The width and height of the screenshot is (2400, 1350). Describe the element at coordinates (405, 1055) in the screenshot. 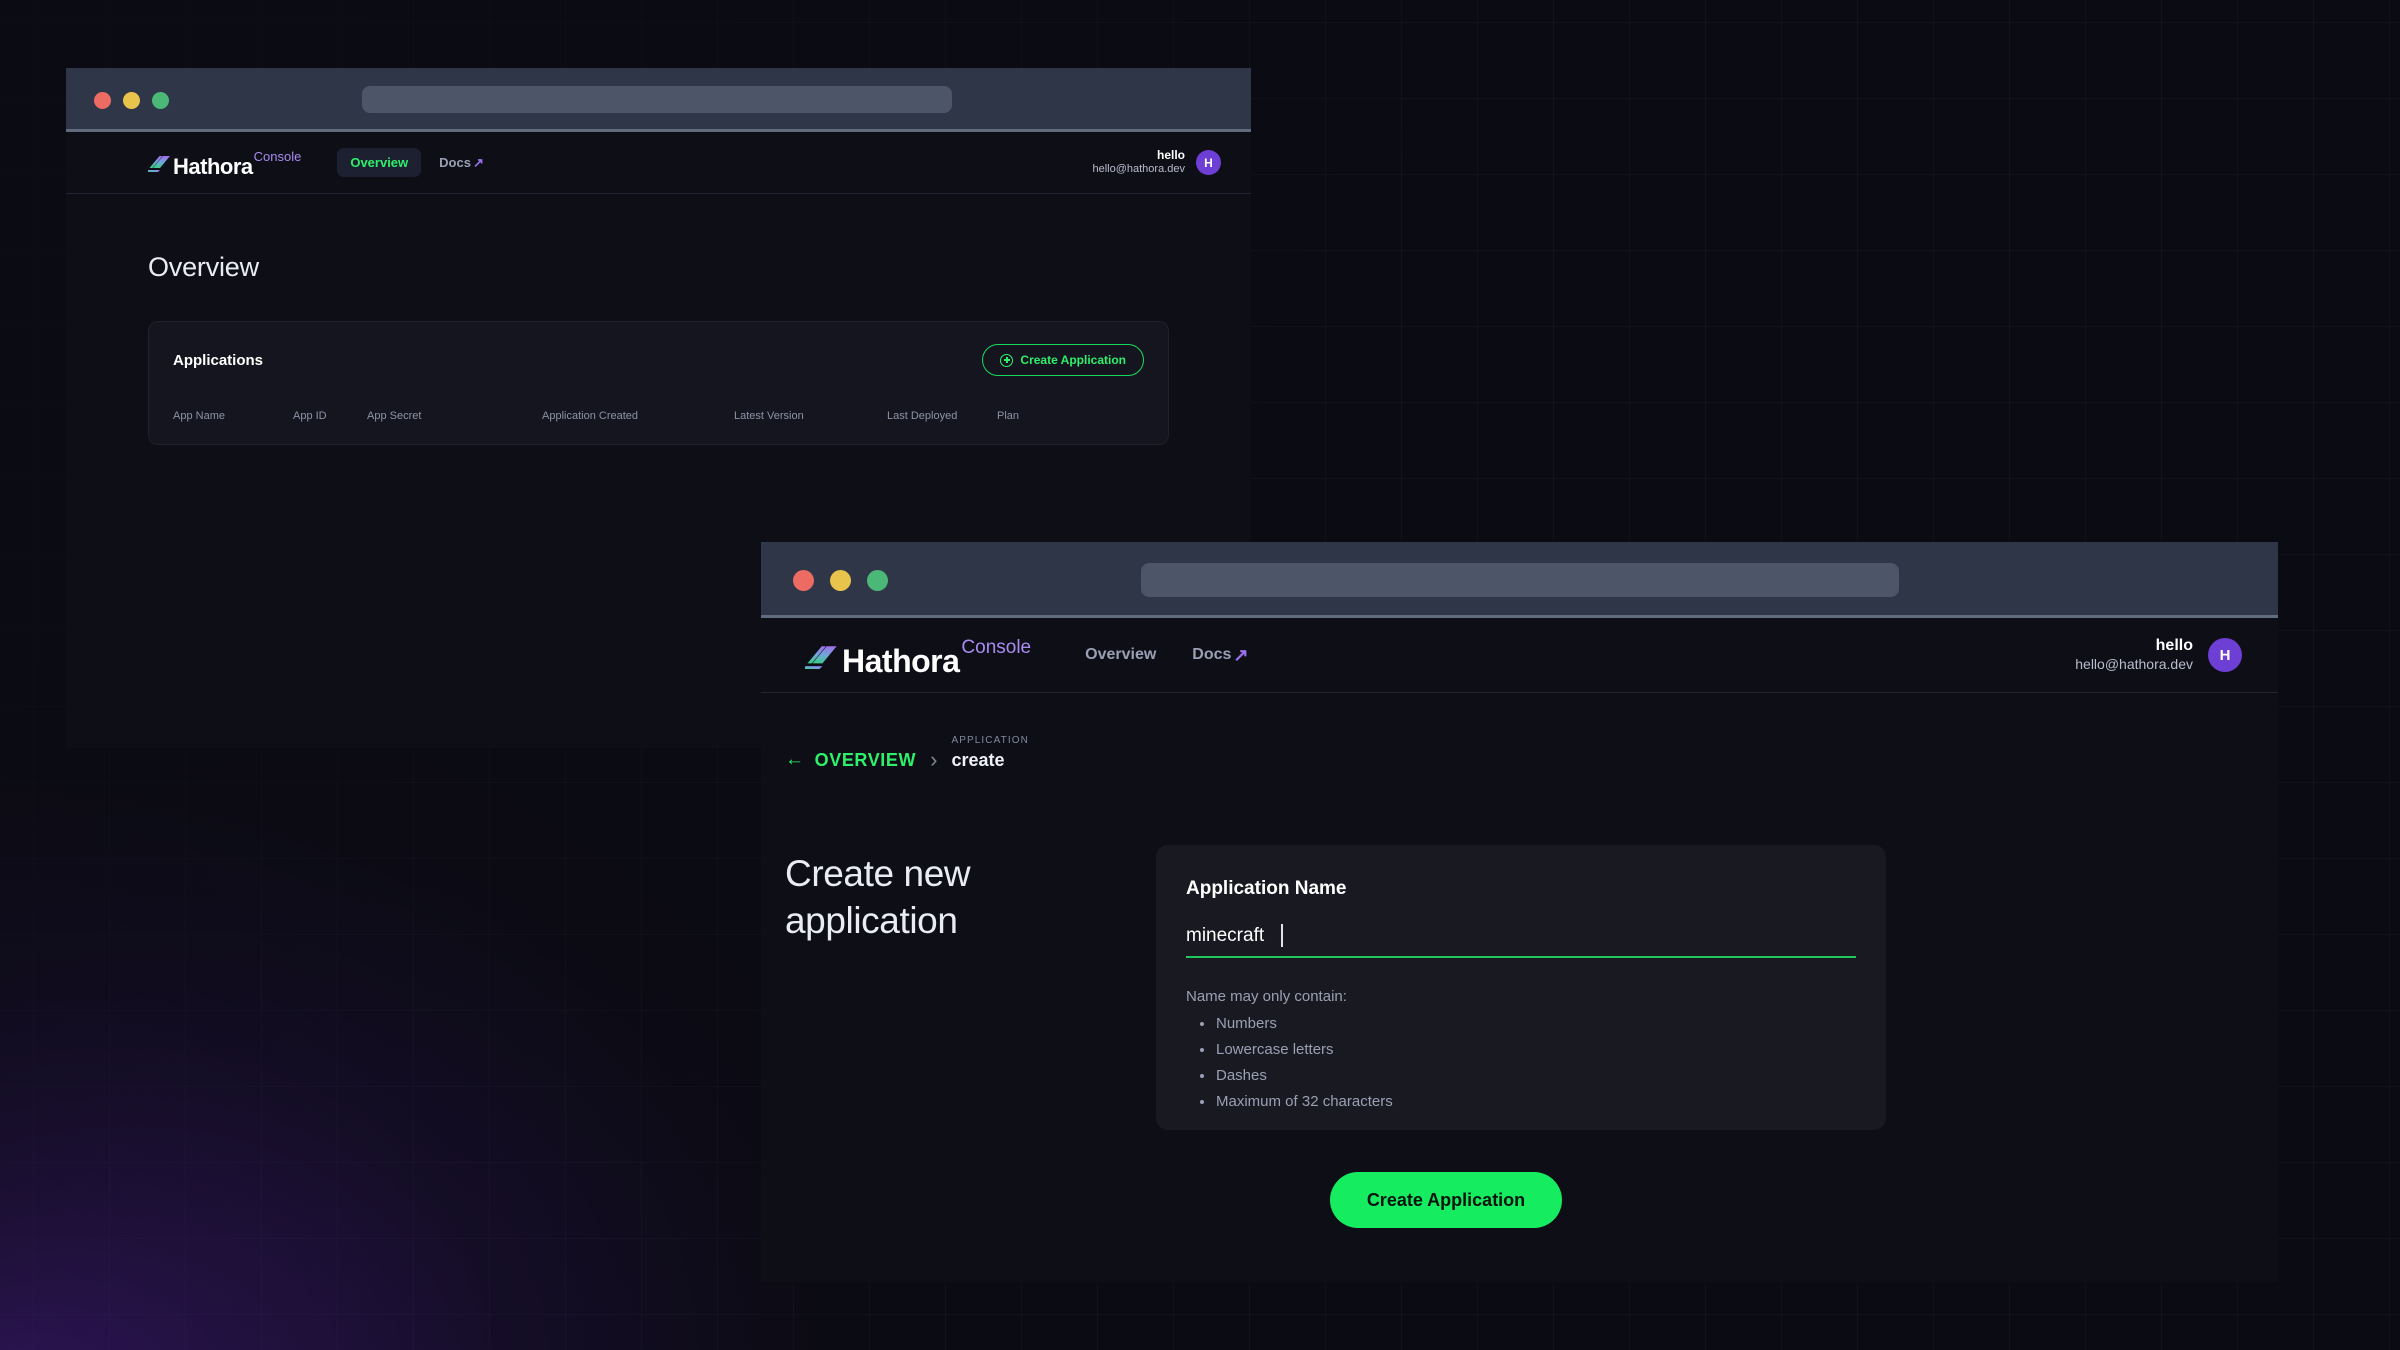

I see `background-purple-glow` at that location.